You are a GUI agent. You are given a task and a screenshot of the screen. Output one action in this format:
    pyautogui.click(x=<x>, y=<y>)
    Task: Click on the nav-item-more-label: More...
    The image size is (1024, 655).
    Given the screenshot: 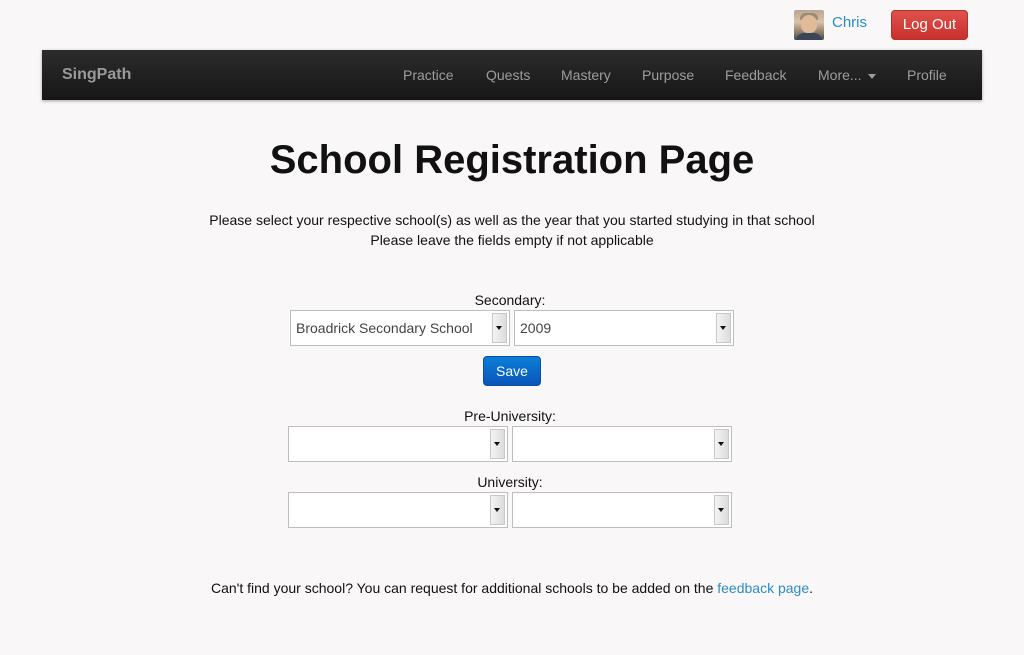 What is the action you would take?
    pyautogui.click(x=840, y=75)
    